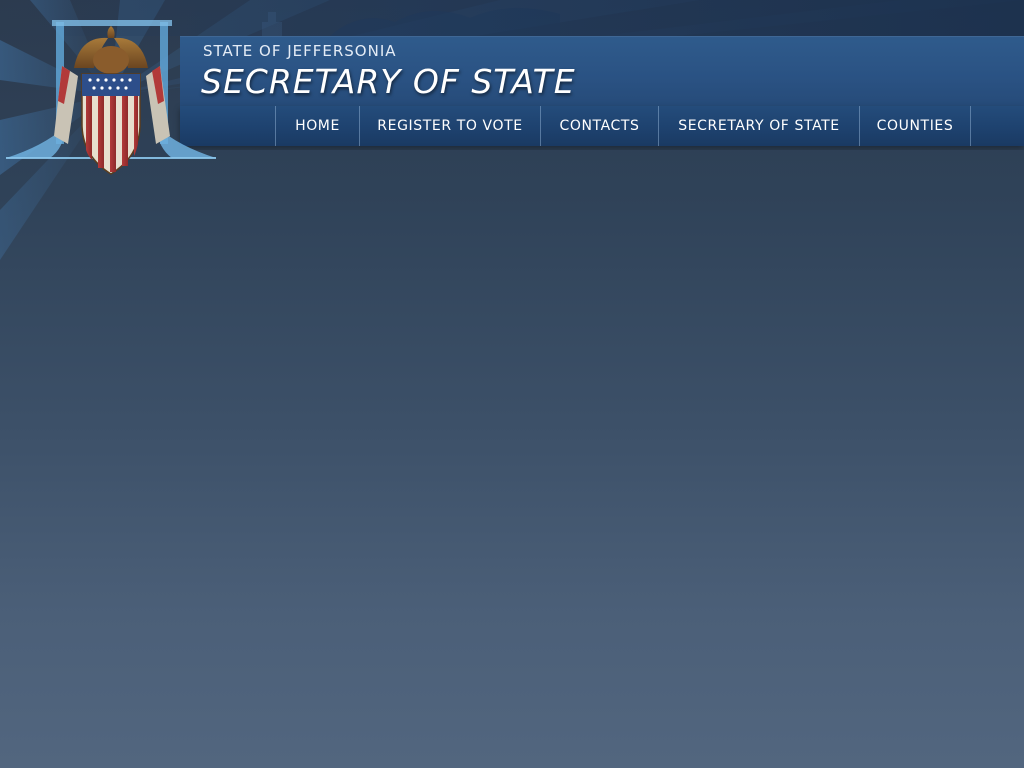  What do you see at coordinates (388, 81) in the screenshot?
I see `site-title: SECRETARY OF STATE` at bounding box center [388, 81].